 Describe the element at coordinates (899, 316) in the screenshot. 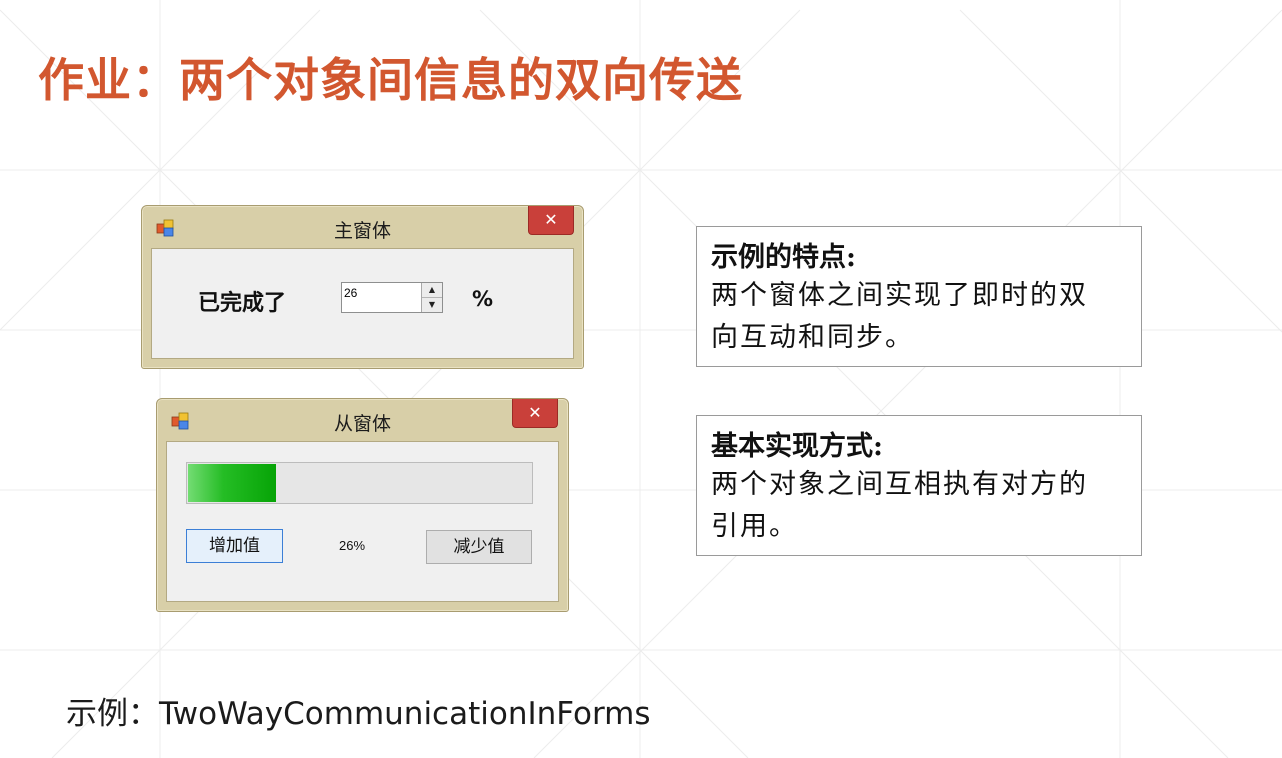

I see `features-note-body: 两个窗体之间实现了即时的双向互动和同步。` at that location.